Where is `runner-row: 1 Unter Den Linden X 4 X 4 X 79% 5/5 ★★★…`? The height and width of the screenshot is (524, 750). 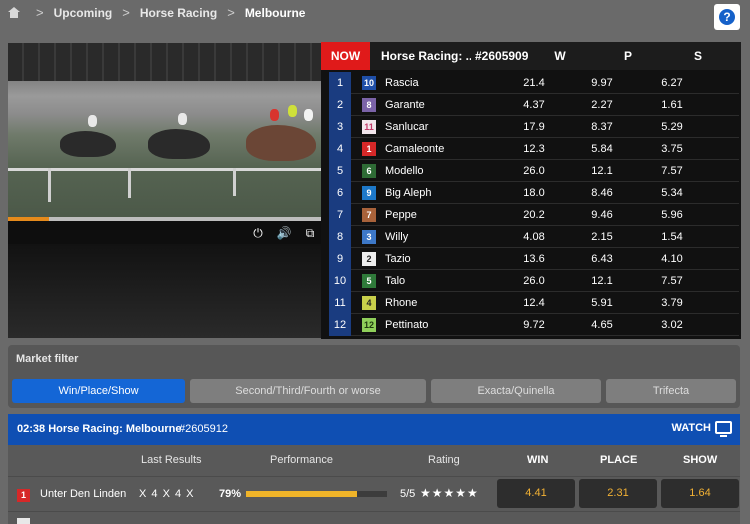
runner-row: 1 Unter Den Linden X 4 X 4 X 79% 5/5 ★★★… is located at coordinates (374, 493).